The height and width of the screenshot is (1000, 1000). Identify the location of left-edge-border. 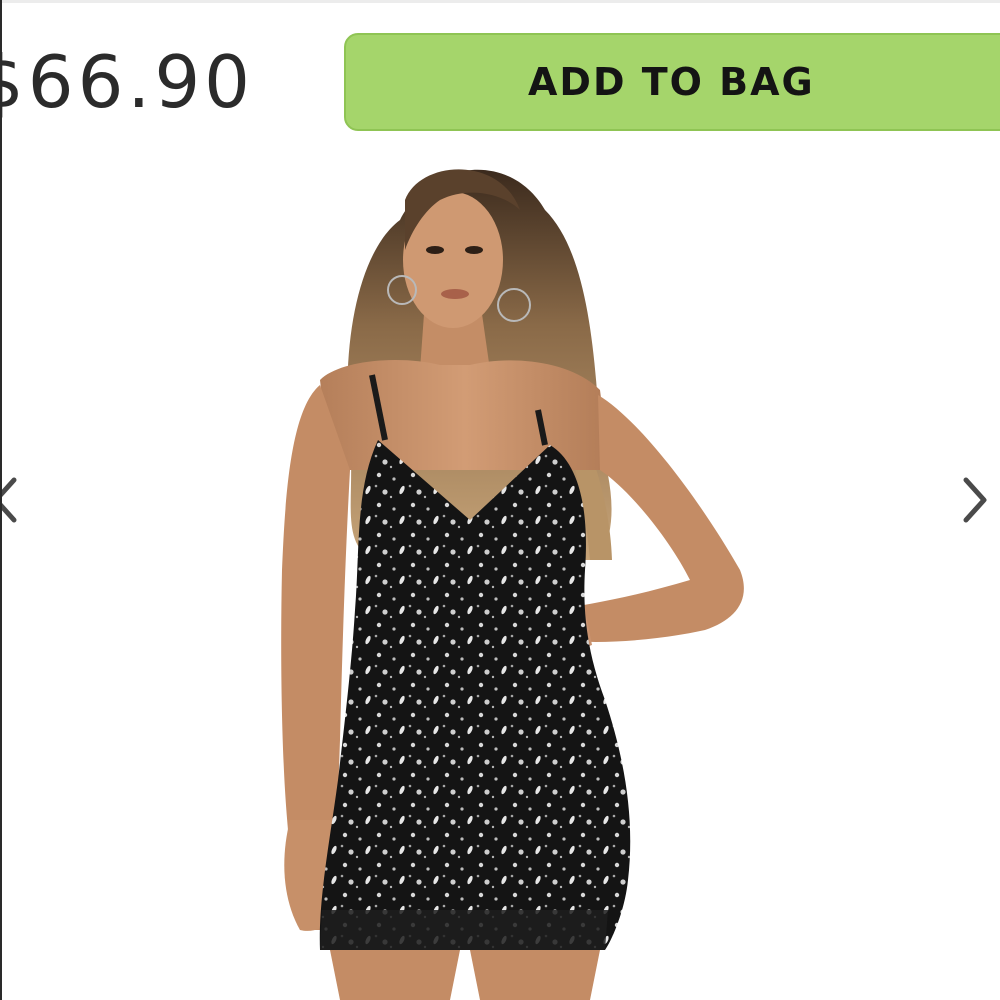
(1, 500).